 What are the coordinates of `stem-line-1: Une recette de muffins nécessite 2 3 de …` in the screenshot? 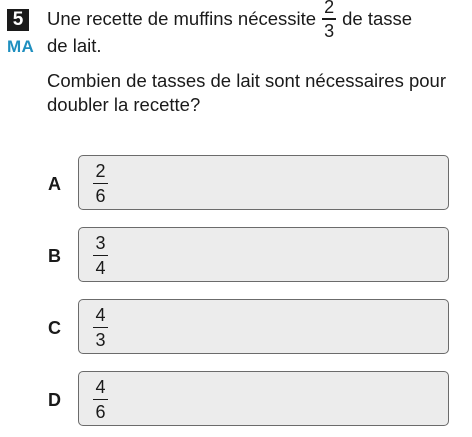 It's located at (254, 20).